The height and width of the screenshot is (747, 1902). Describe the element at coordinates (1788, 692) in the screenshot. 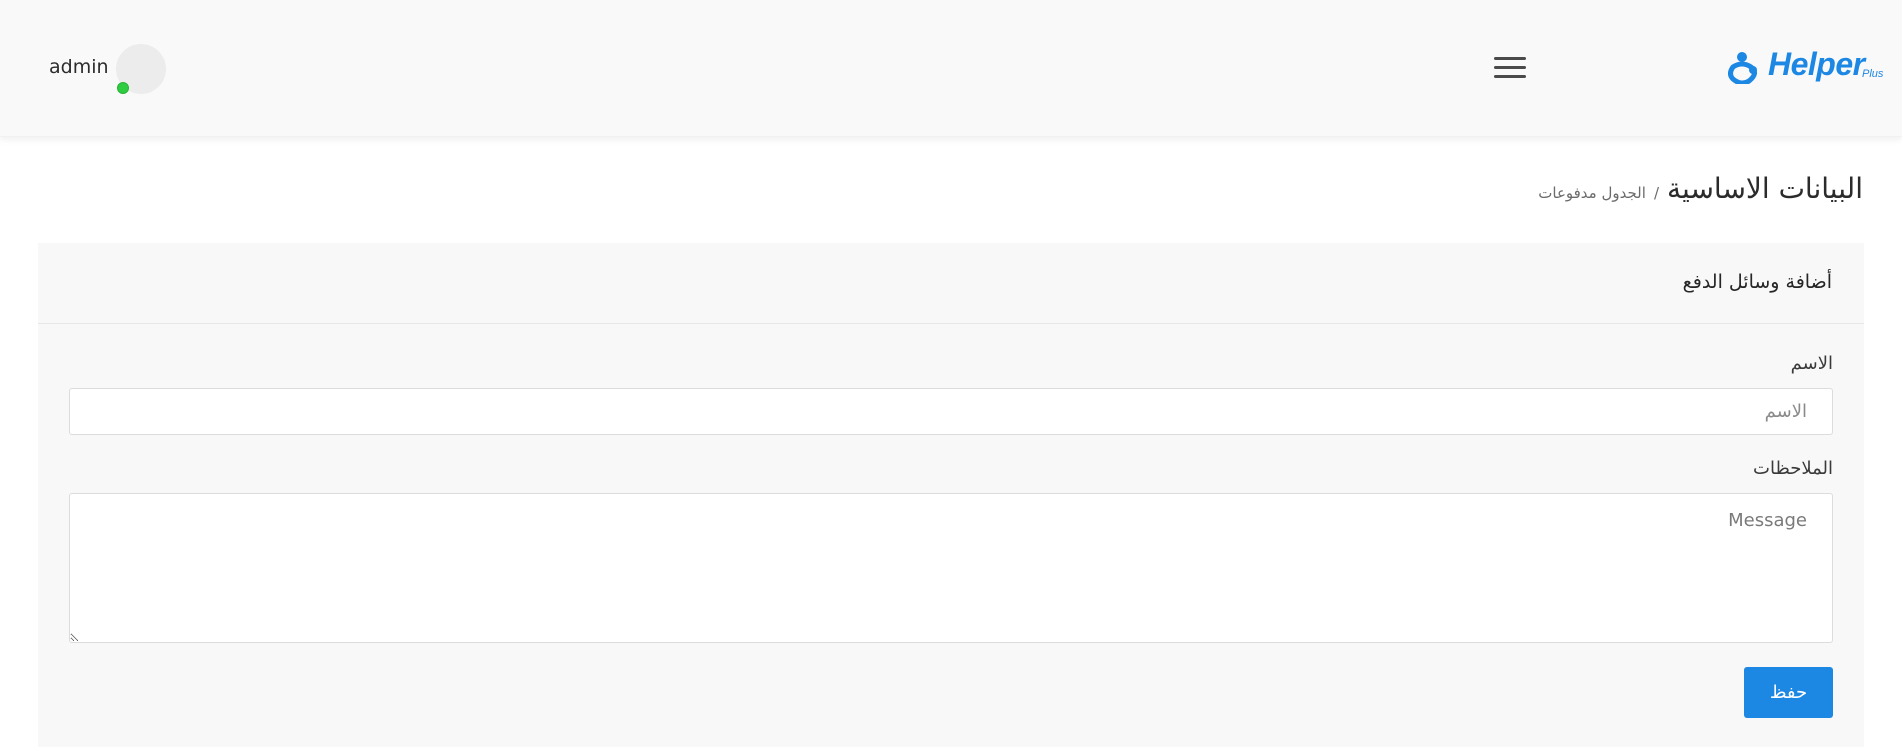

I see `save-button: حفظ` at that location.